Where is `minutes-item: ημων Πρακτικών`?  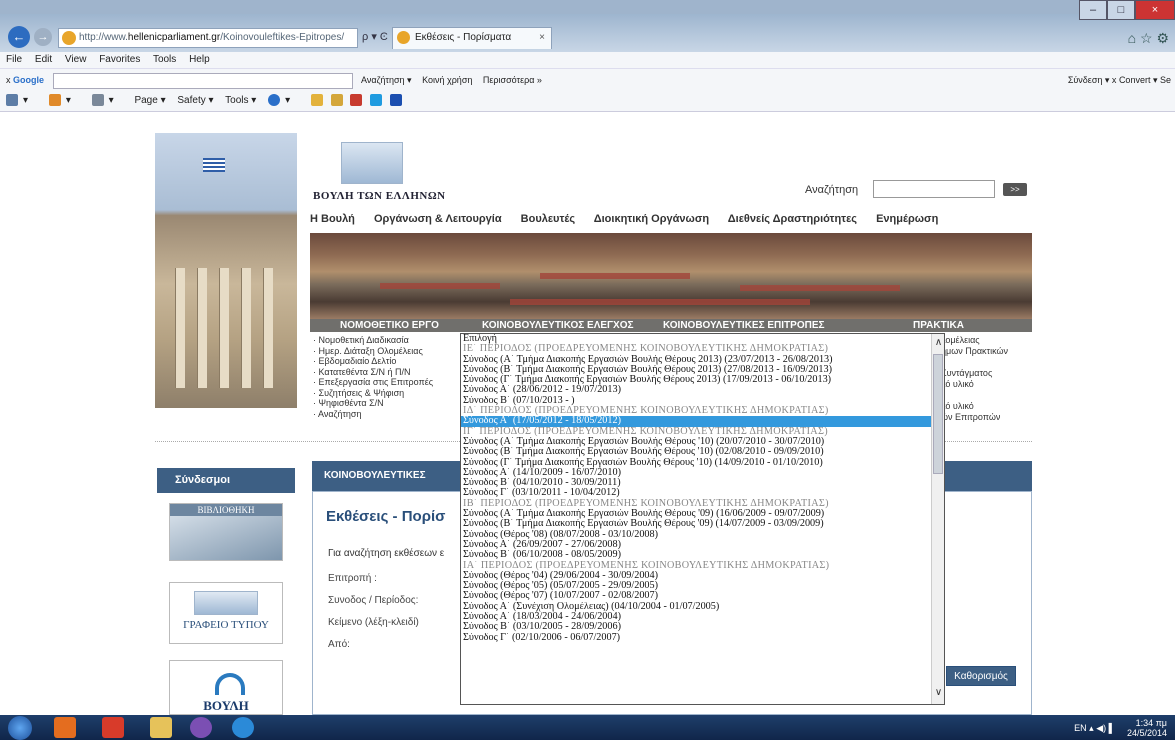 minutes-item: ημων Πρακτικών is located at coordinates (974, 351).